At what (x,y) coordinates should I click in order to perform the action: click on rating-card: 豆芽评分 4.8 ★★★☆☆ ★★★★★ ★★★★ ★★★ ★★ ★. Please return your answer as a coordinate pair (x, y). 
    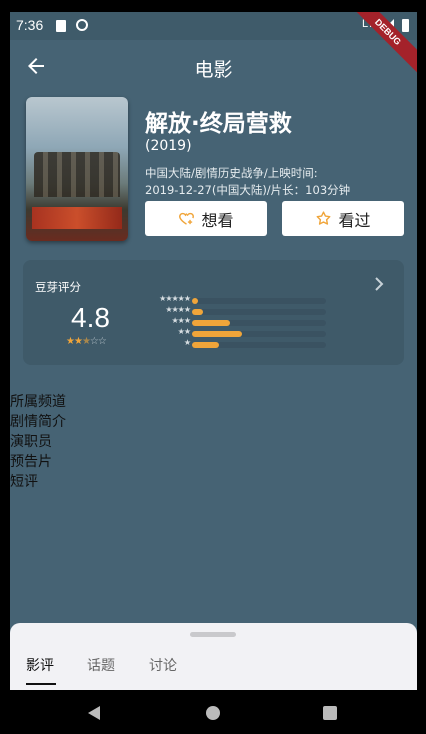
    Looking at the image, I should click on (213, 312).